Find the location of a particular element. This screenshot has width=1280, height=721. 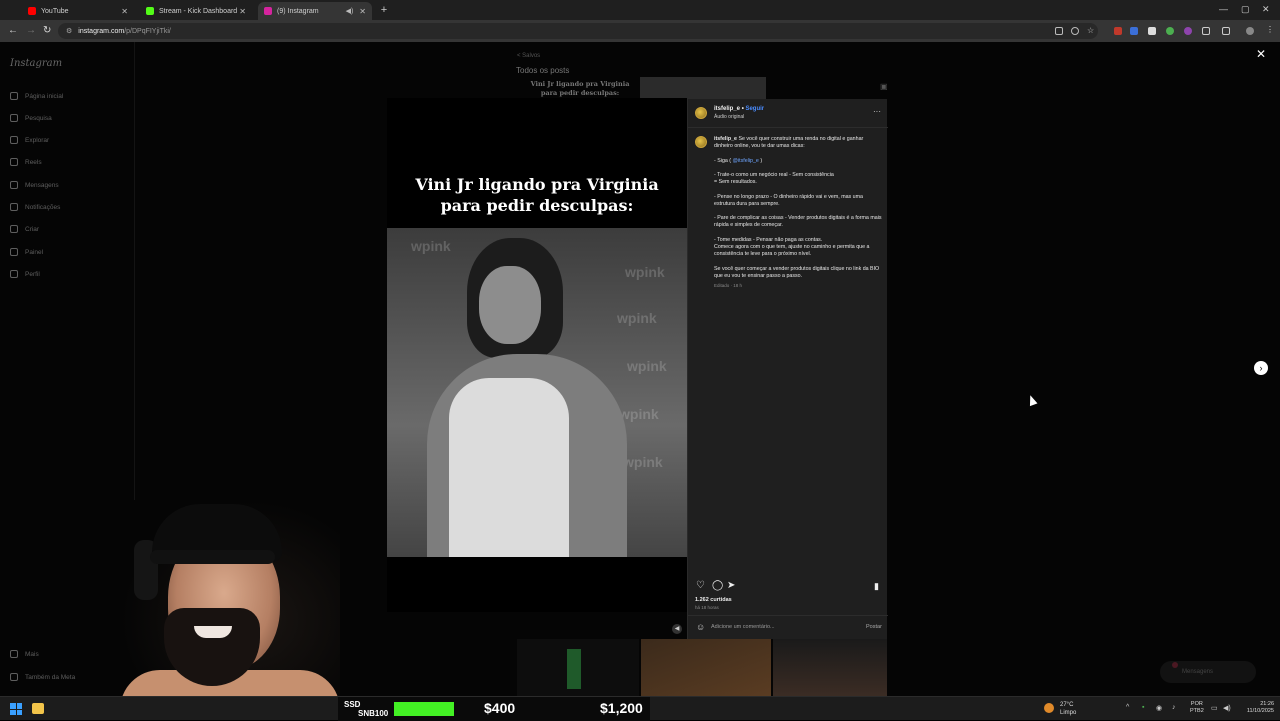

sidebar-item-meta: Também da Meta is located at coordinates (42, 677).